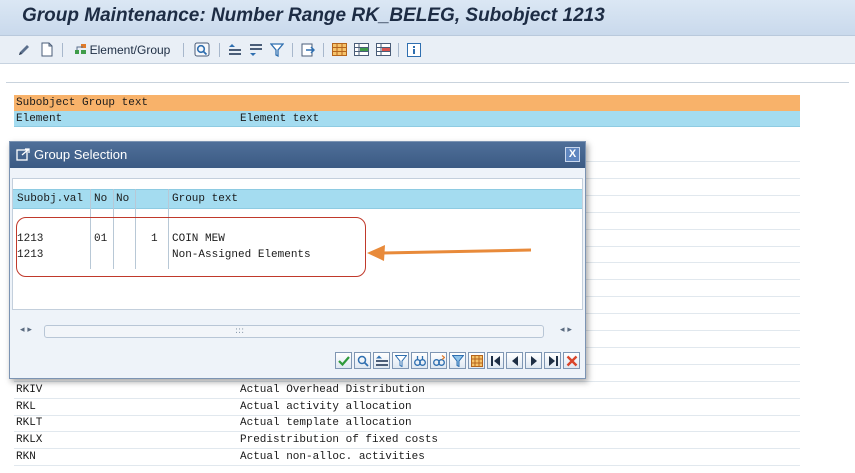 The height and width of the screenshot is (473, 855). Describe the element at coordinates (23, 157) in the screenshot. I see `dialog-window-icon` at that location.